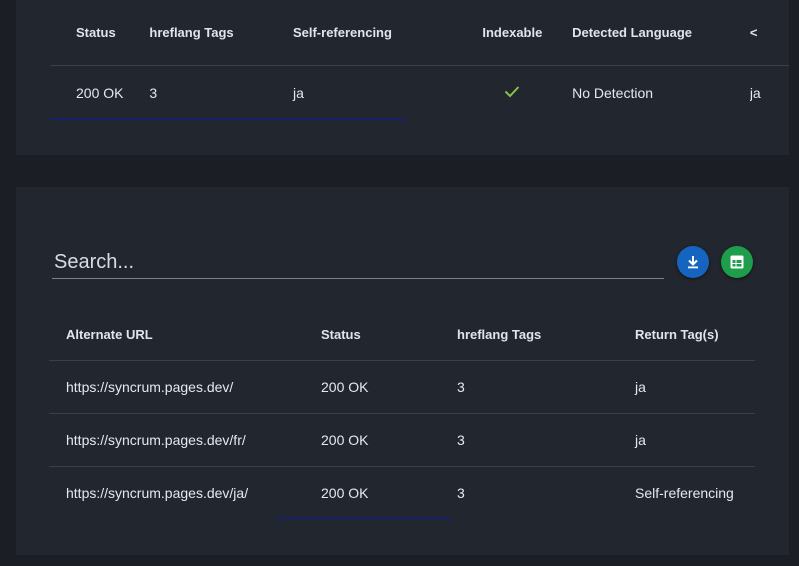 The width and height of the screenshot is (799, 566). Describe the element at coordinates (419, 93) in the screenshot. I see `table-row: 200 OK 3 ja No Detection ja` at that location.